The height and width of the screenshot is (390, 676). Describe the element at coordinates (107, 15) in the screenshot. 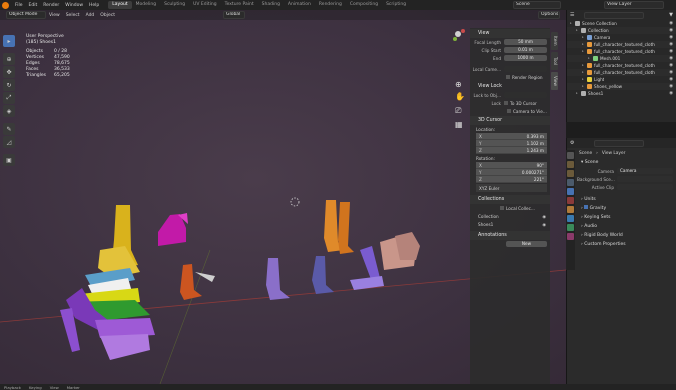

I see `viewport-menu-object: Object` at that location.